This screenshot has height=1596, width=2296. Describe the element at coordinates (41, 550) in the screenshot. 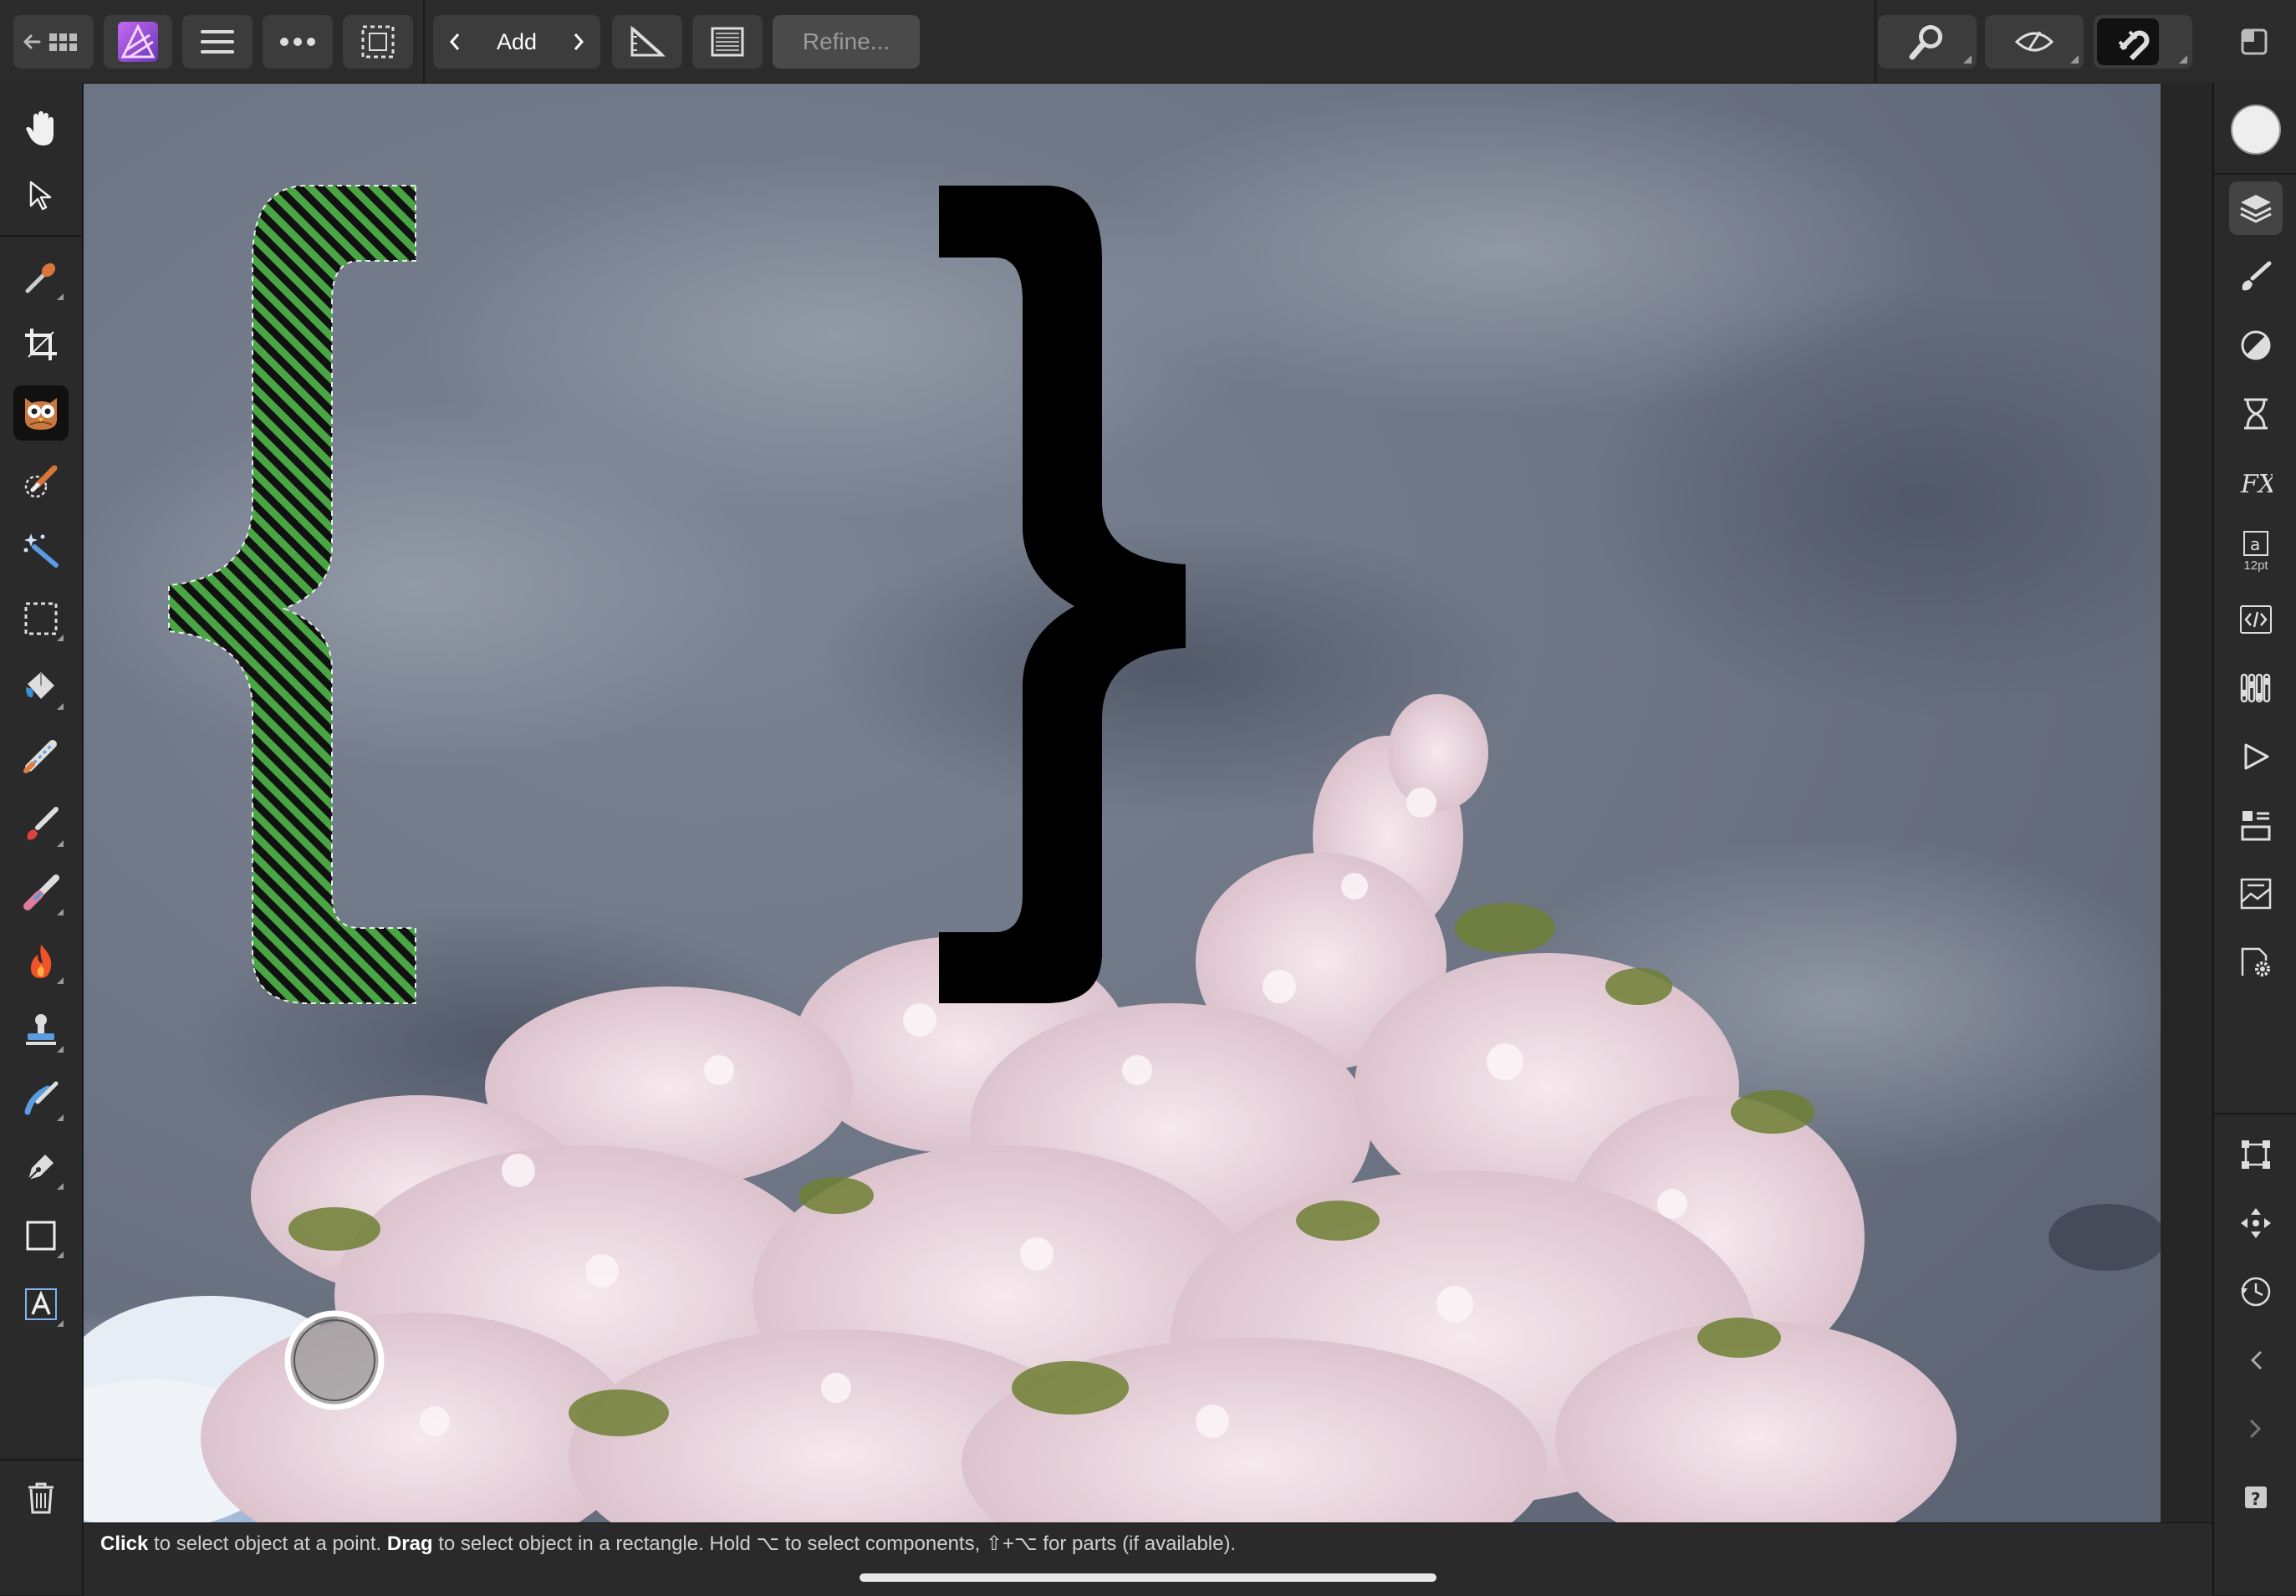

I see `flood-select-tool` at that location.